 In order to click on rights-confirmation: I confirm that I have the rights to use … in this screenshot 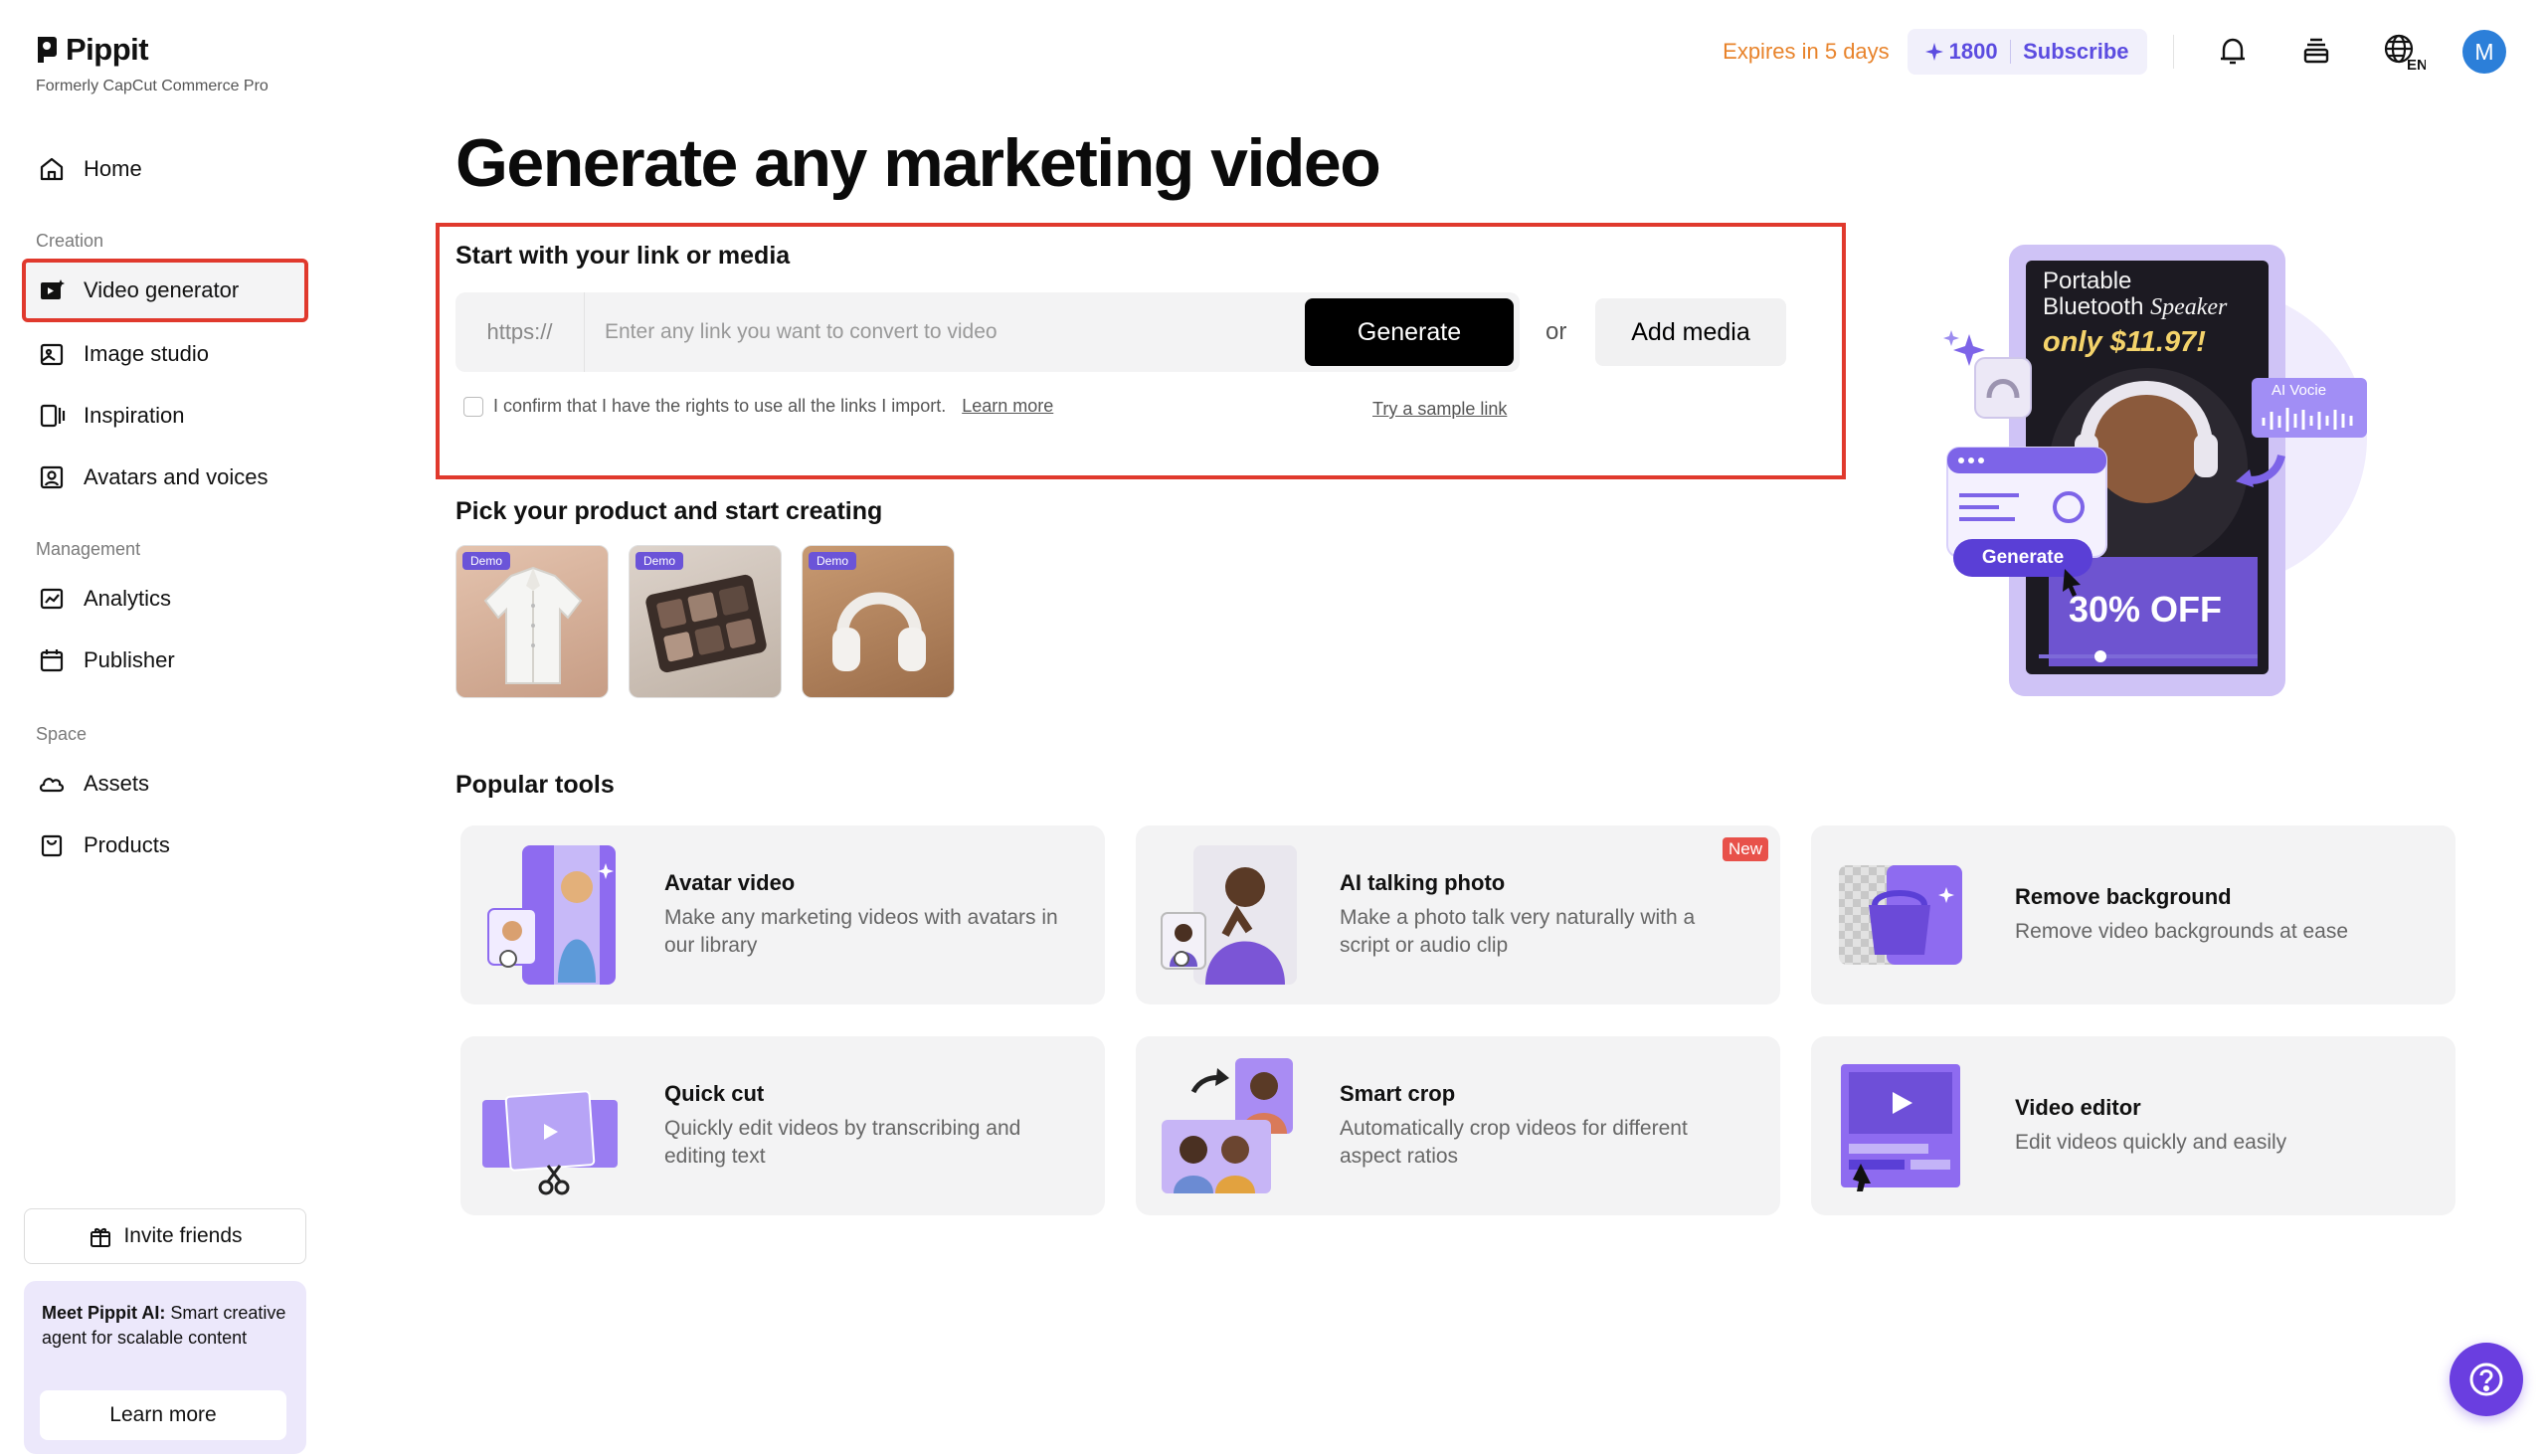, I will do `click(758, 406)`.